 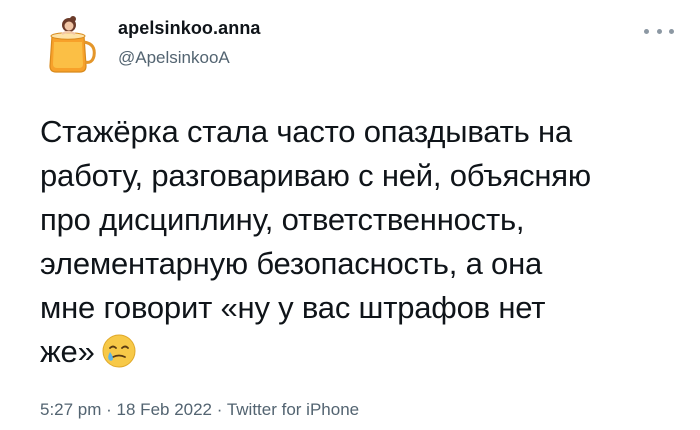 I want to click on tweet-text-line: работу, разговариваю с ней, объясняю, so click(x=315, y=175).